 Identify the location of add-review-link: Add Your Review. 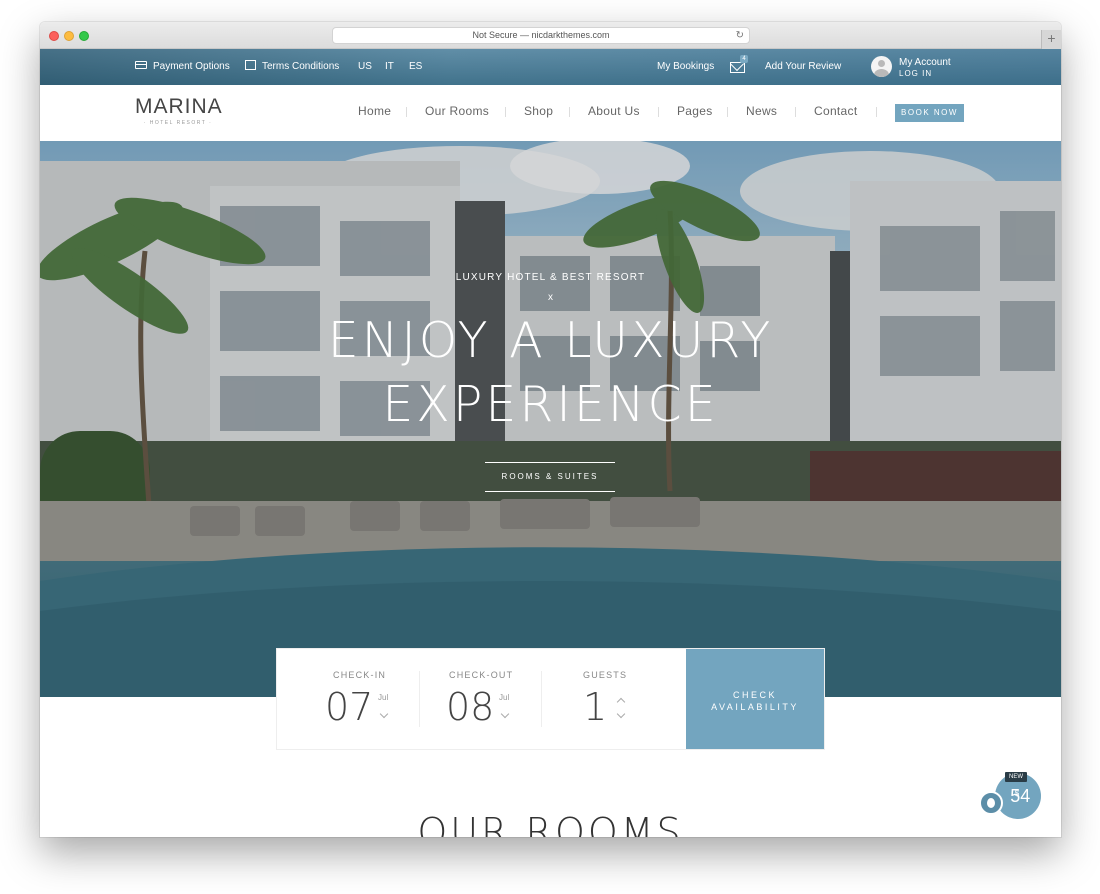
(803, 67).